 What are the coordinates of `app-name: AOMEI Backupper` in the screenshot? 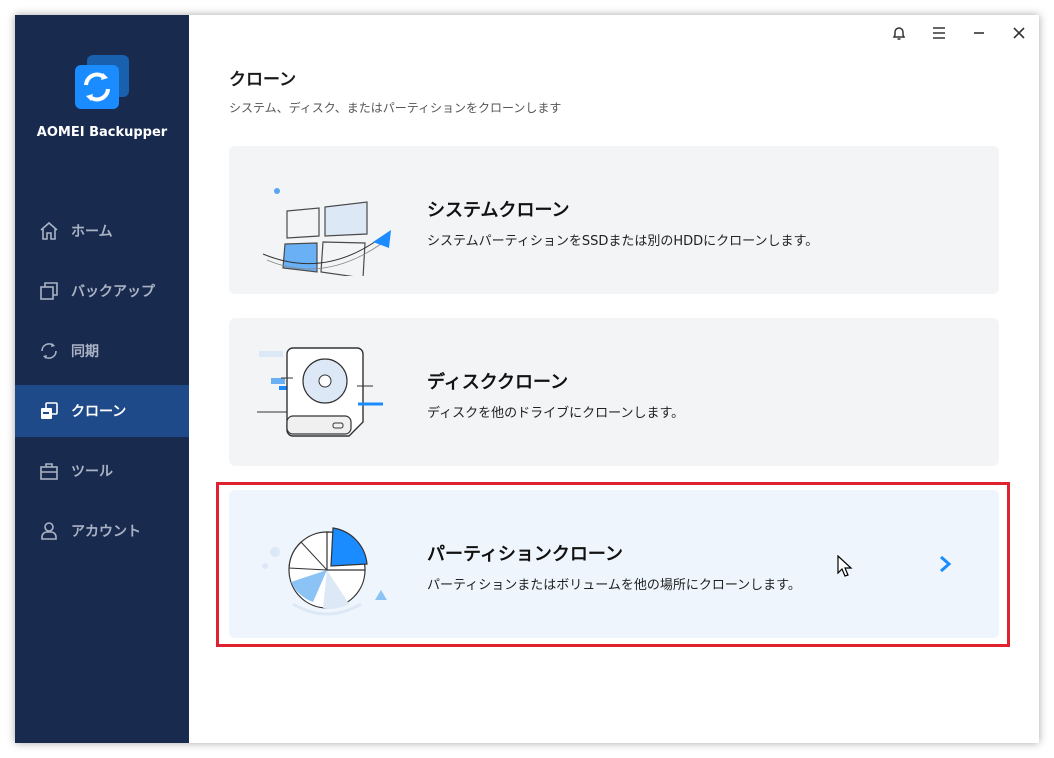 It's located at (102, 132).